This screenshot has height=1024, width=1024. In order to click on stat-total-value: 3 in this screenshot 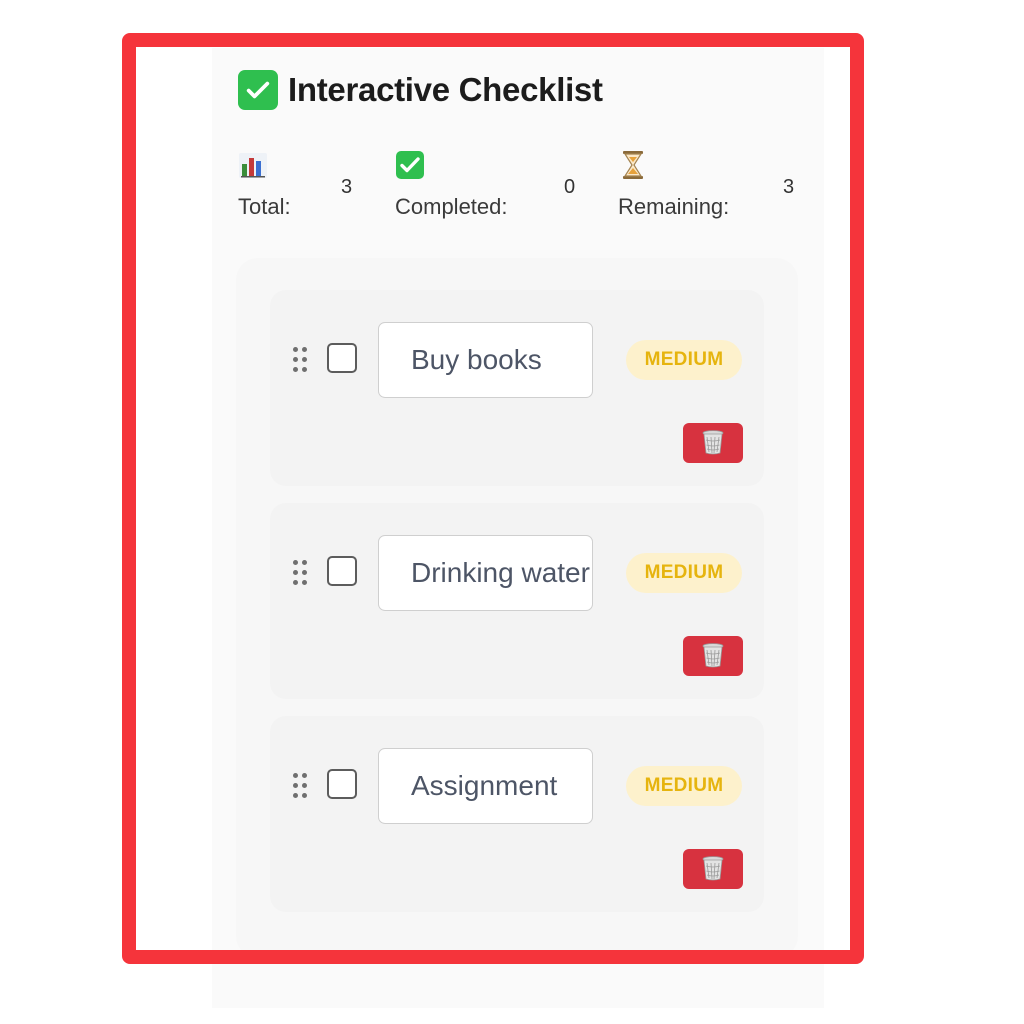, I will do `click(347, 187)`.